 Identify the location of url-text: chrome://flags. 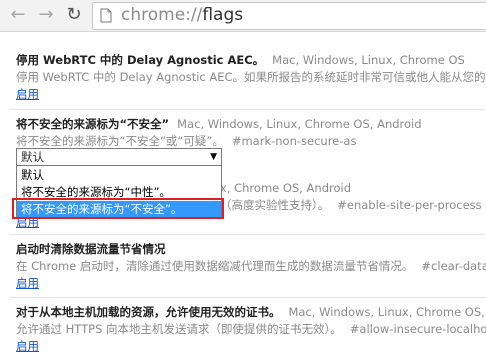
(182, 15).